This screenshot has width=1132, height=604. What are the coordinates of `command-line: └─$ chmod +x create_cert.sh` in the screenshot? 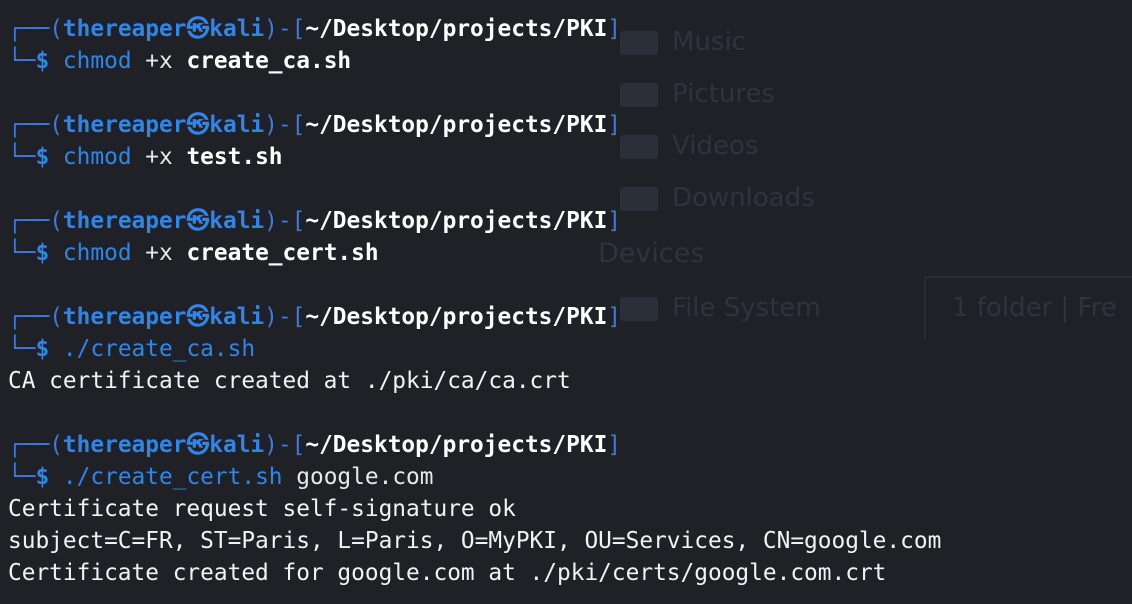 It's located at (193, 253).